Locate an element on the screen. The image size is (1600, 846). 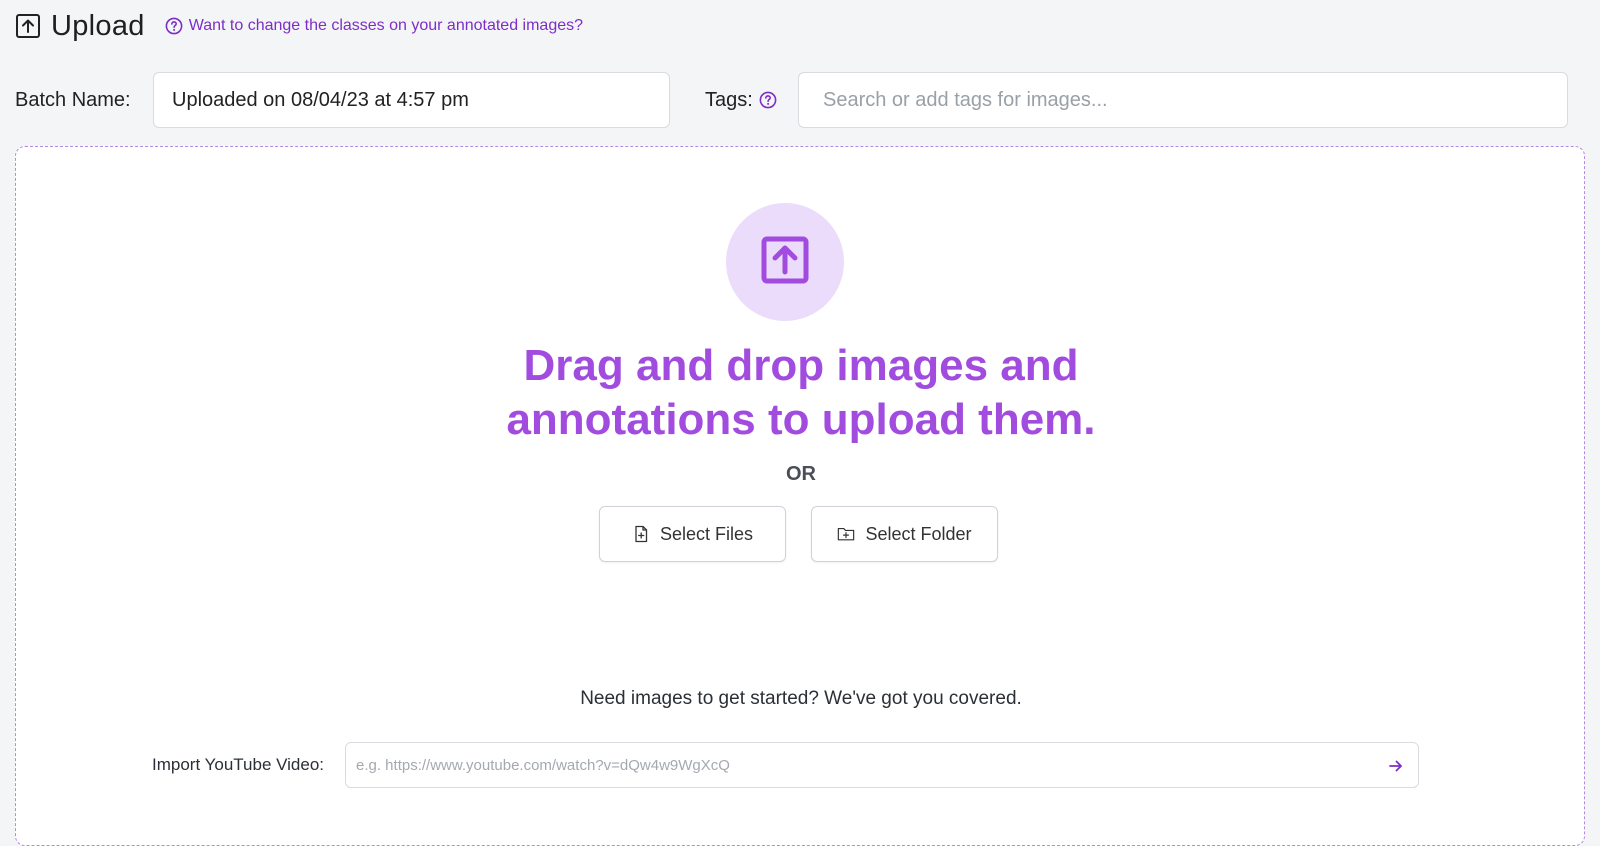
batch-name-input is located at coordinates (411, 100).